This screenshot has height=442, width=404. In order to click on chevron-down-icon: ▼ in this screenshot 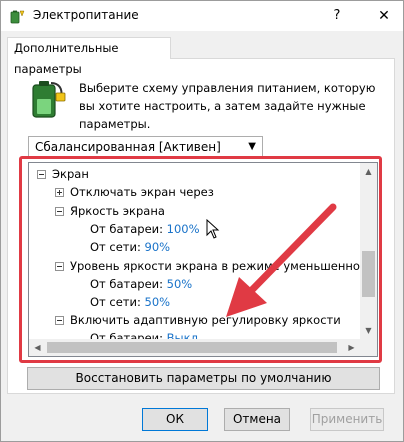, I will do `click(252, 146)`.